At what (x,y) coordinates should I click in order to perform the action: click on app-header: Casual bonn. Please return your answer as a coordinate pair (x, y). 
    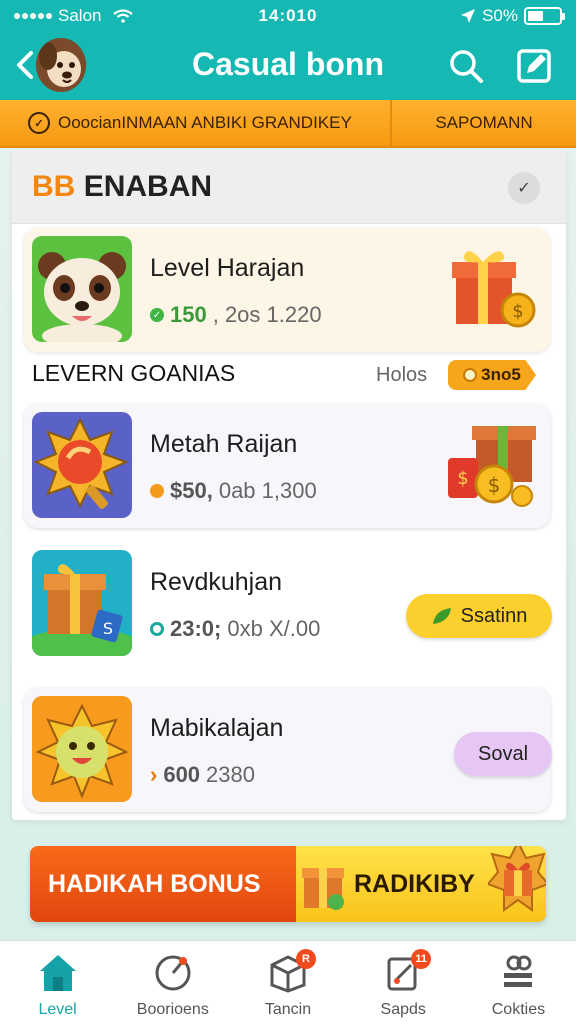
    Looking at the image, I should click on (288, 66).